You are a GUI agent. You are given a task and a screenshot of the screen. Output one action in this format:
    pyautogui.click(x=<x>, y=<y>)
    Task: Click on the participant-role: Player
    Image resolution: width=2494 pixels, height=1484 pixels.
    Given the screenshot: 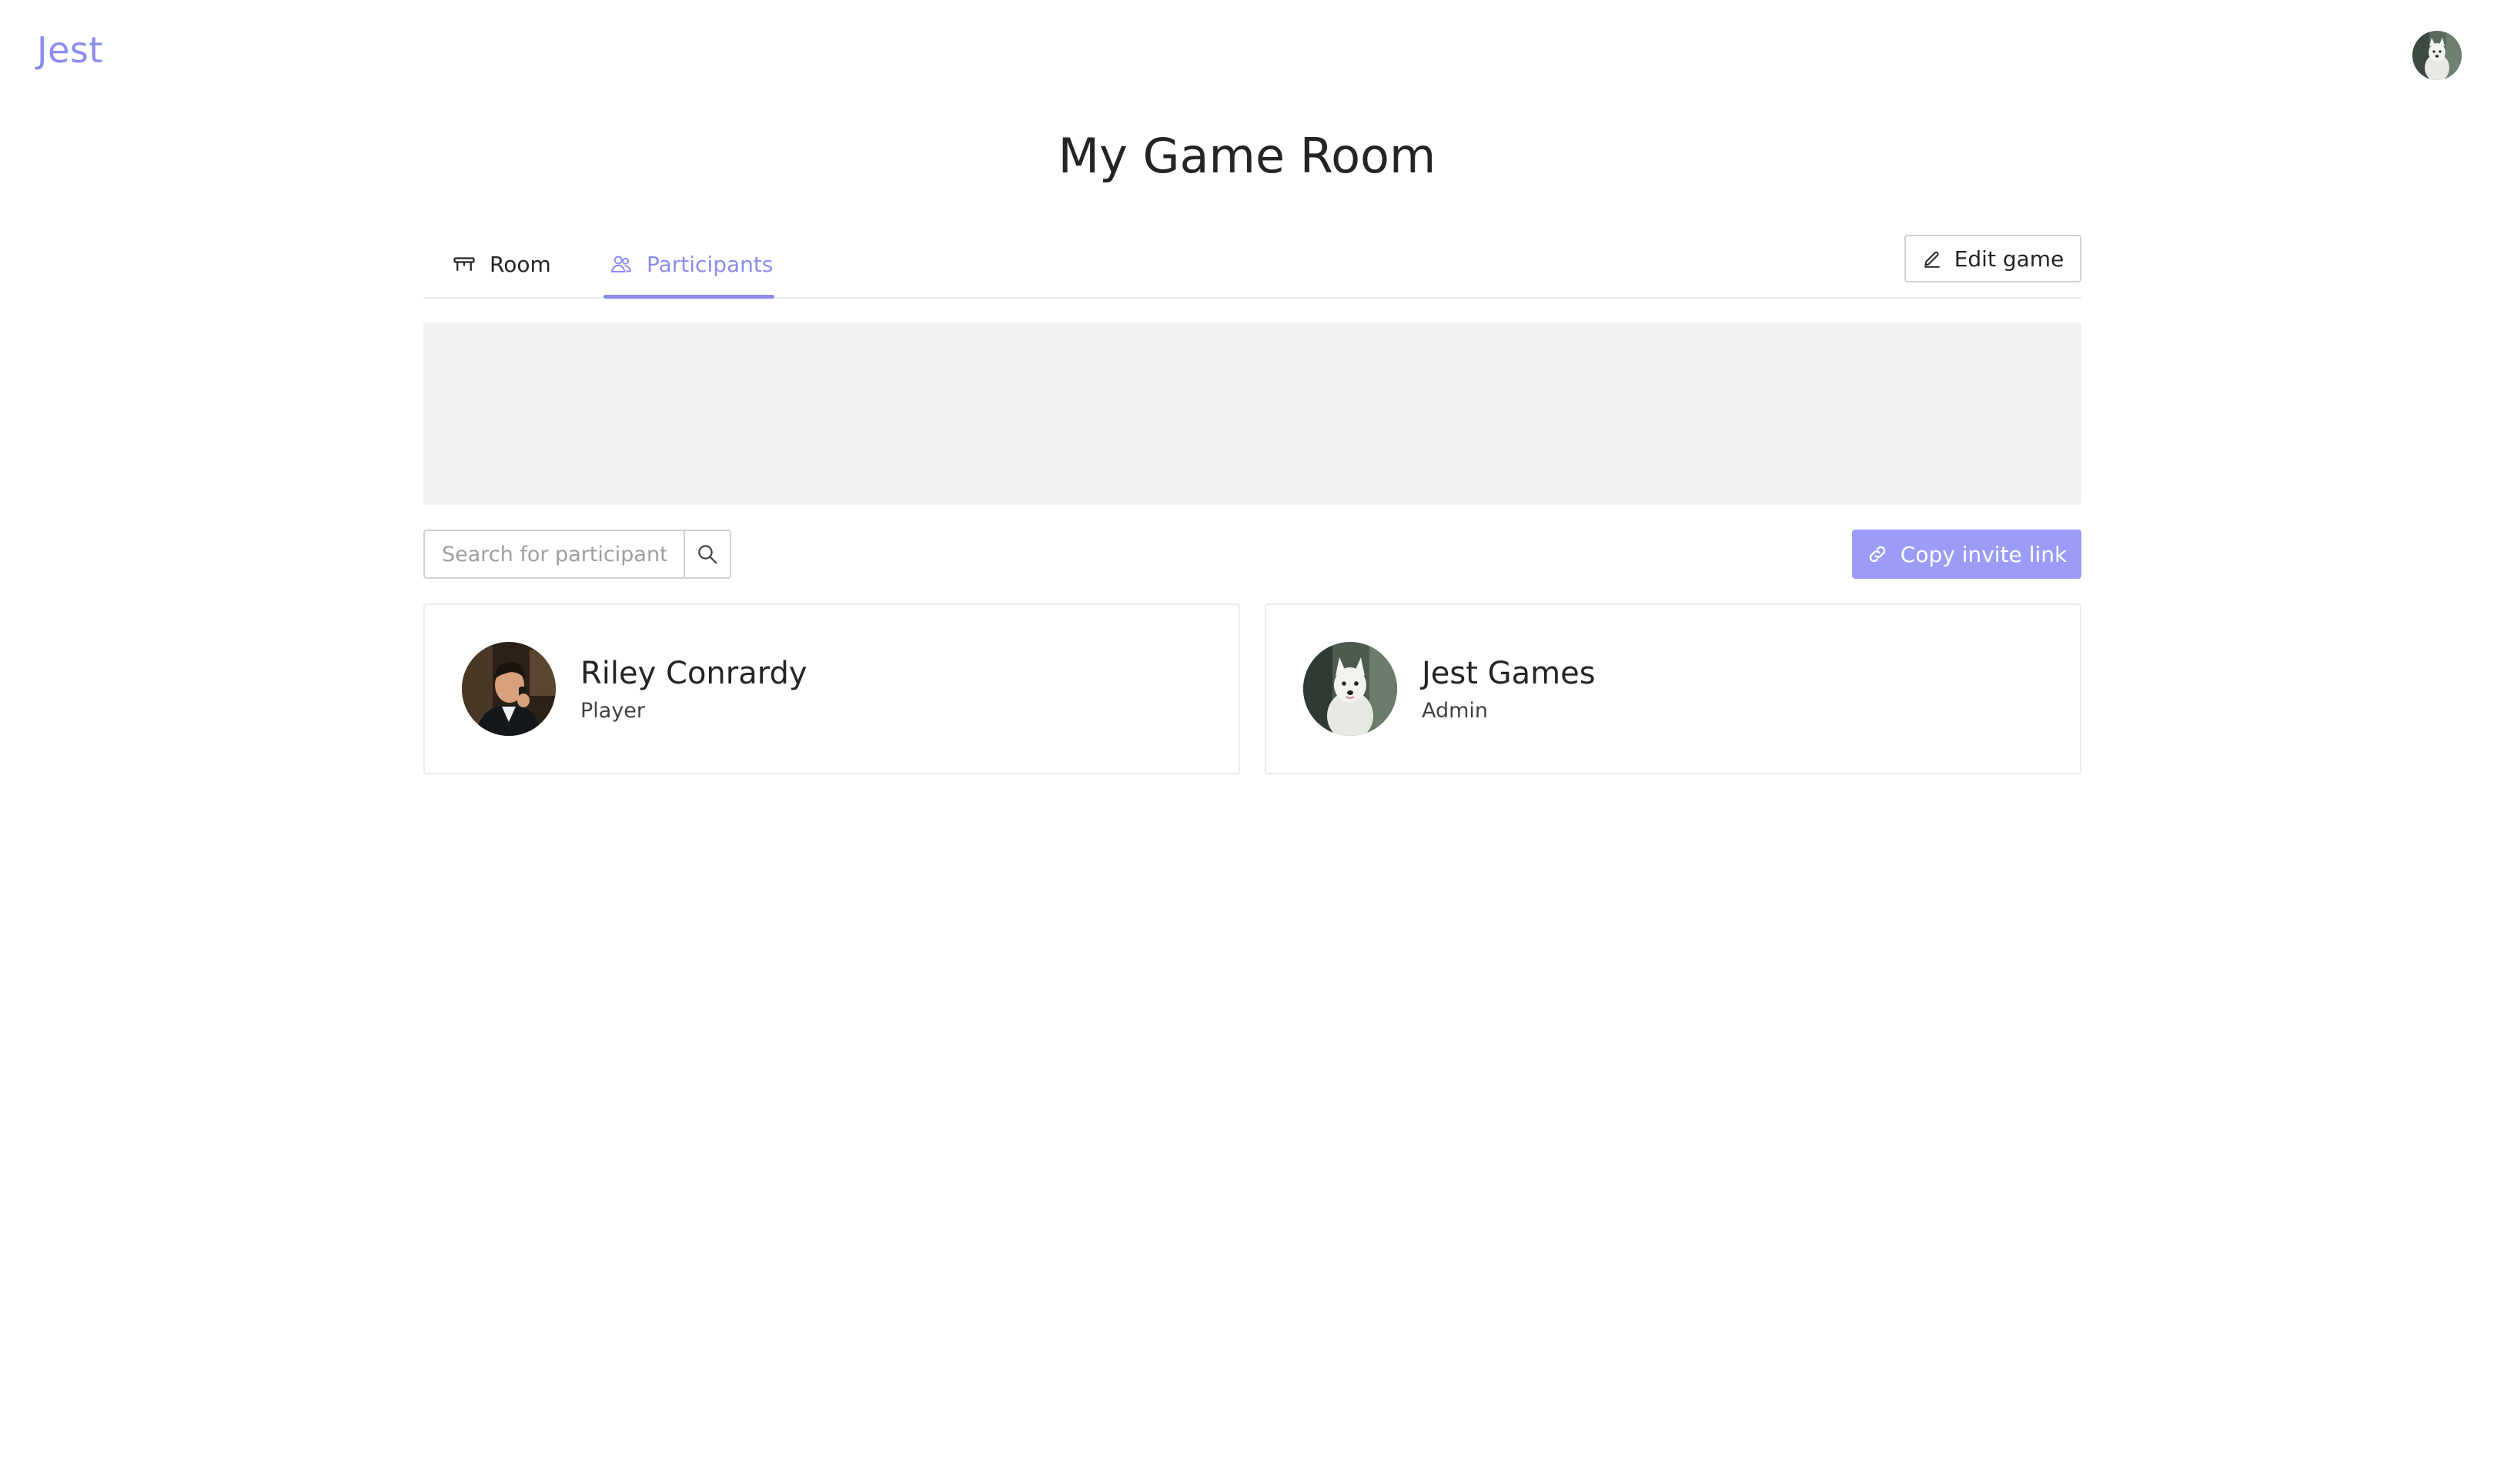 What is the action you would take?
    pyautogui.click(x=613, y=711)
    